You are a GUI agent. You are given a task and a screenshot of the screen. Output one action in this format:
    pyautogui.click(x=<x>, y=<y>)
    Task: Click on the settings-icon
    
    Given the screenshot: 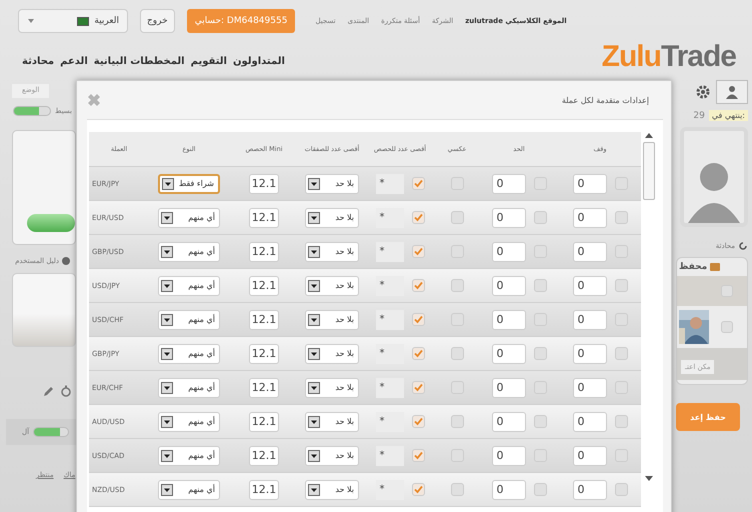 What is the action you would take?
    pyautogui.click(x=703, y=92)
    